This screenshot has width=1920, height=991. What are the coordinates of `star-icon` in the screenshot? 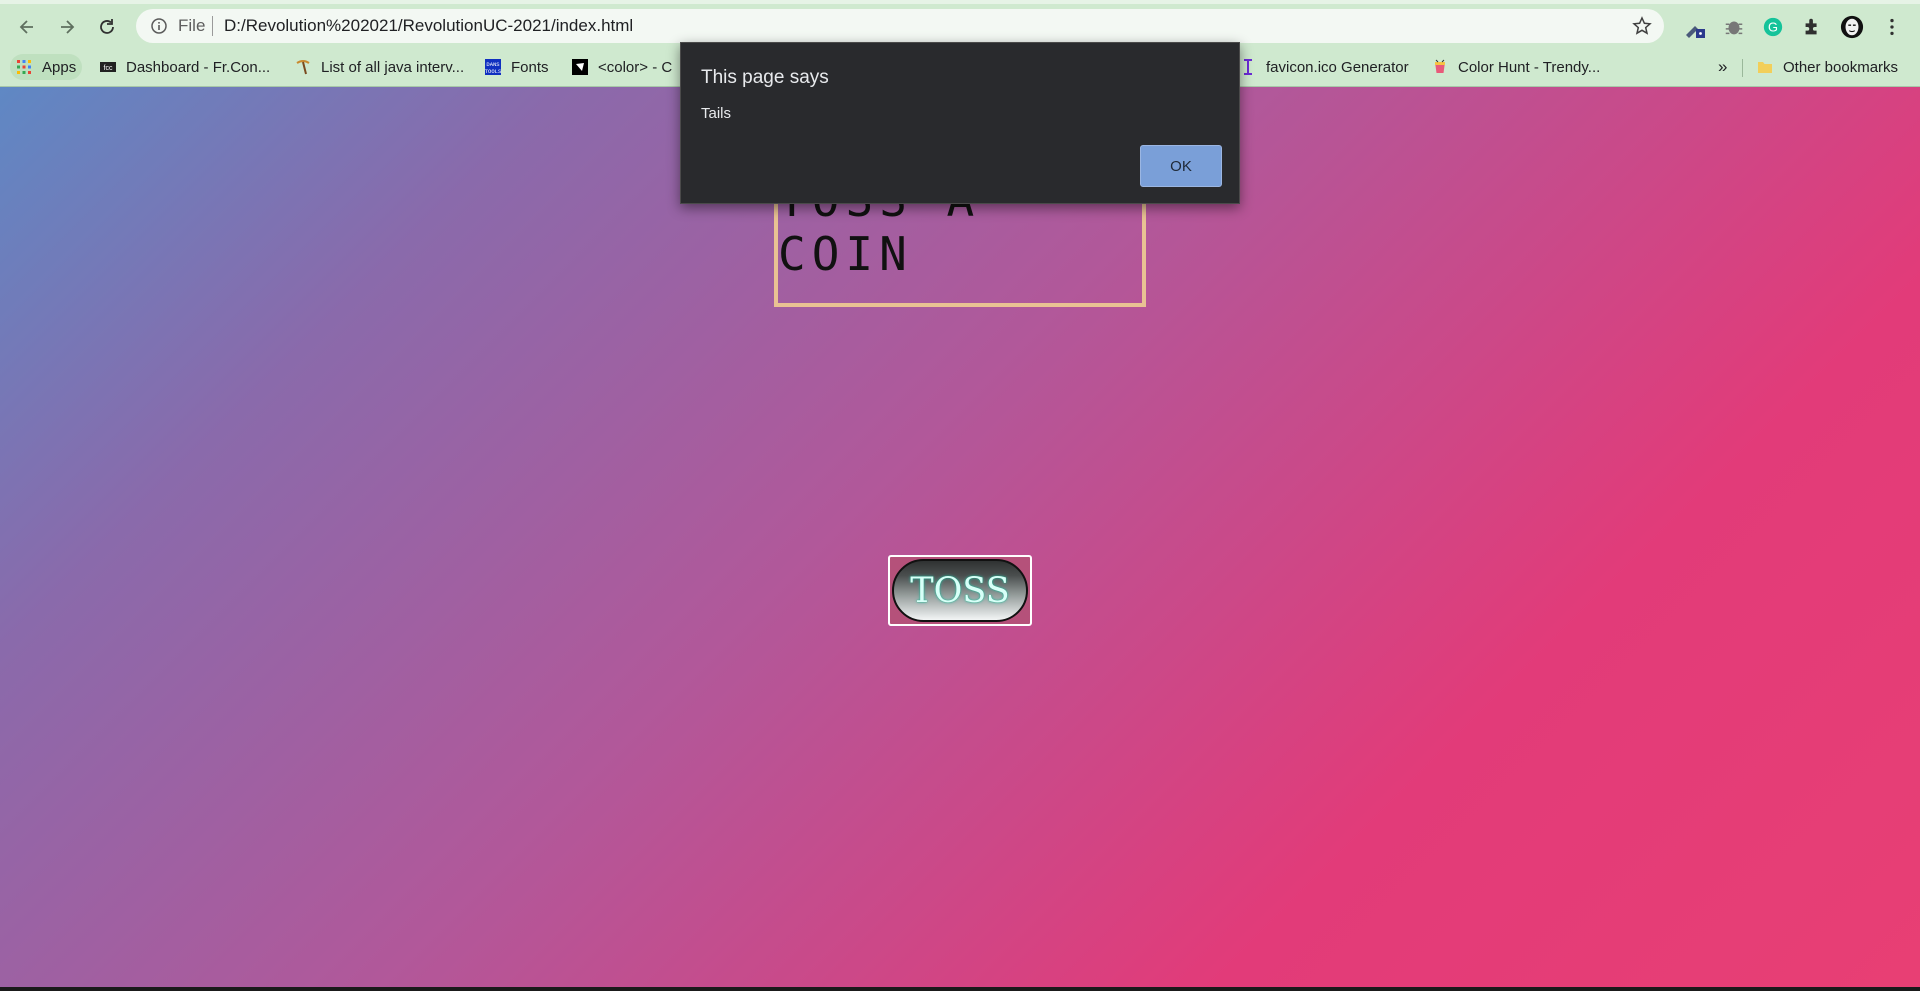 It's located at (1642, 26).